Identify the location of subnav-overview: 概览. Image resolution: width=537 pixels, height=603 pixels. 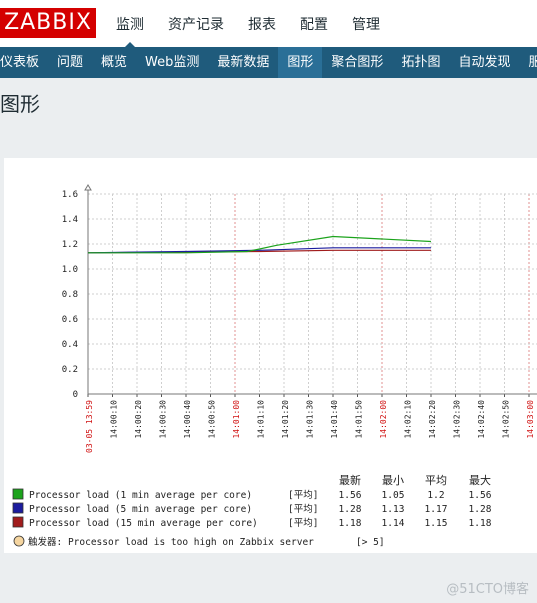
(114, 62).